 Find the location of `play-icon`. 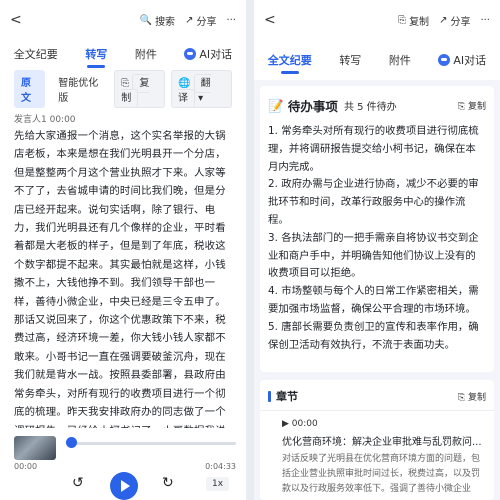

play-icon is located at coordinates (124, 486).